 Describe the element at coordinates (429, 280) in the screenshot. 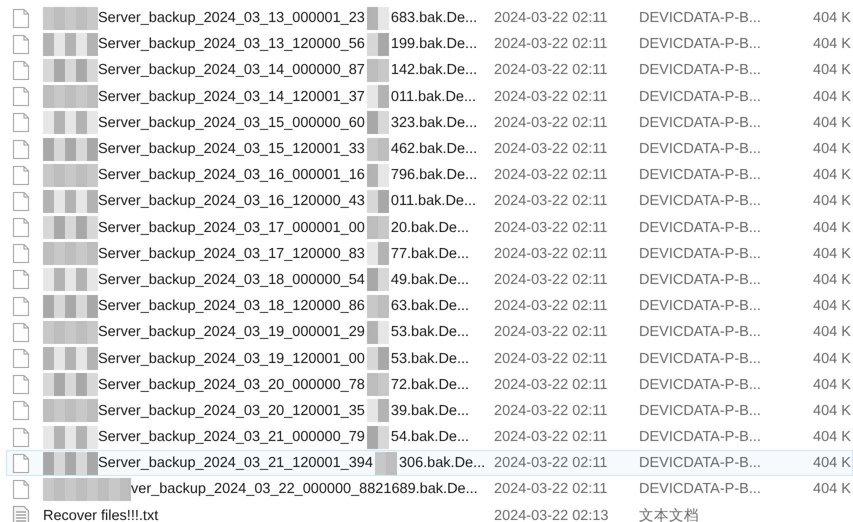

I see `file-row: Server_backup_2024_03_18_000000_54 49.bak.De... 2024-03-22 02:11 DEVICDATA-P-B... 404 K` at that location.